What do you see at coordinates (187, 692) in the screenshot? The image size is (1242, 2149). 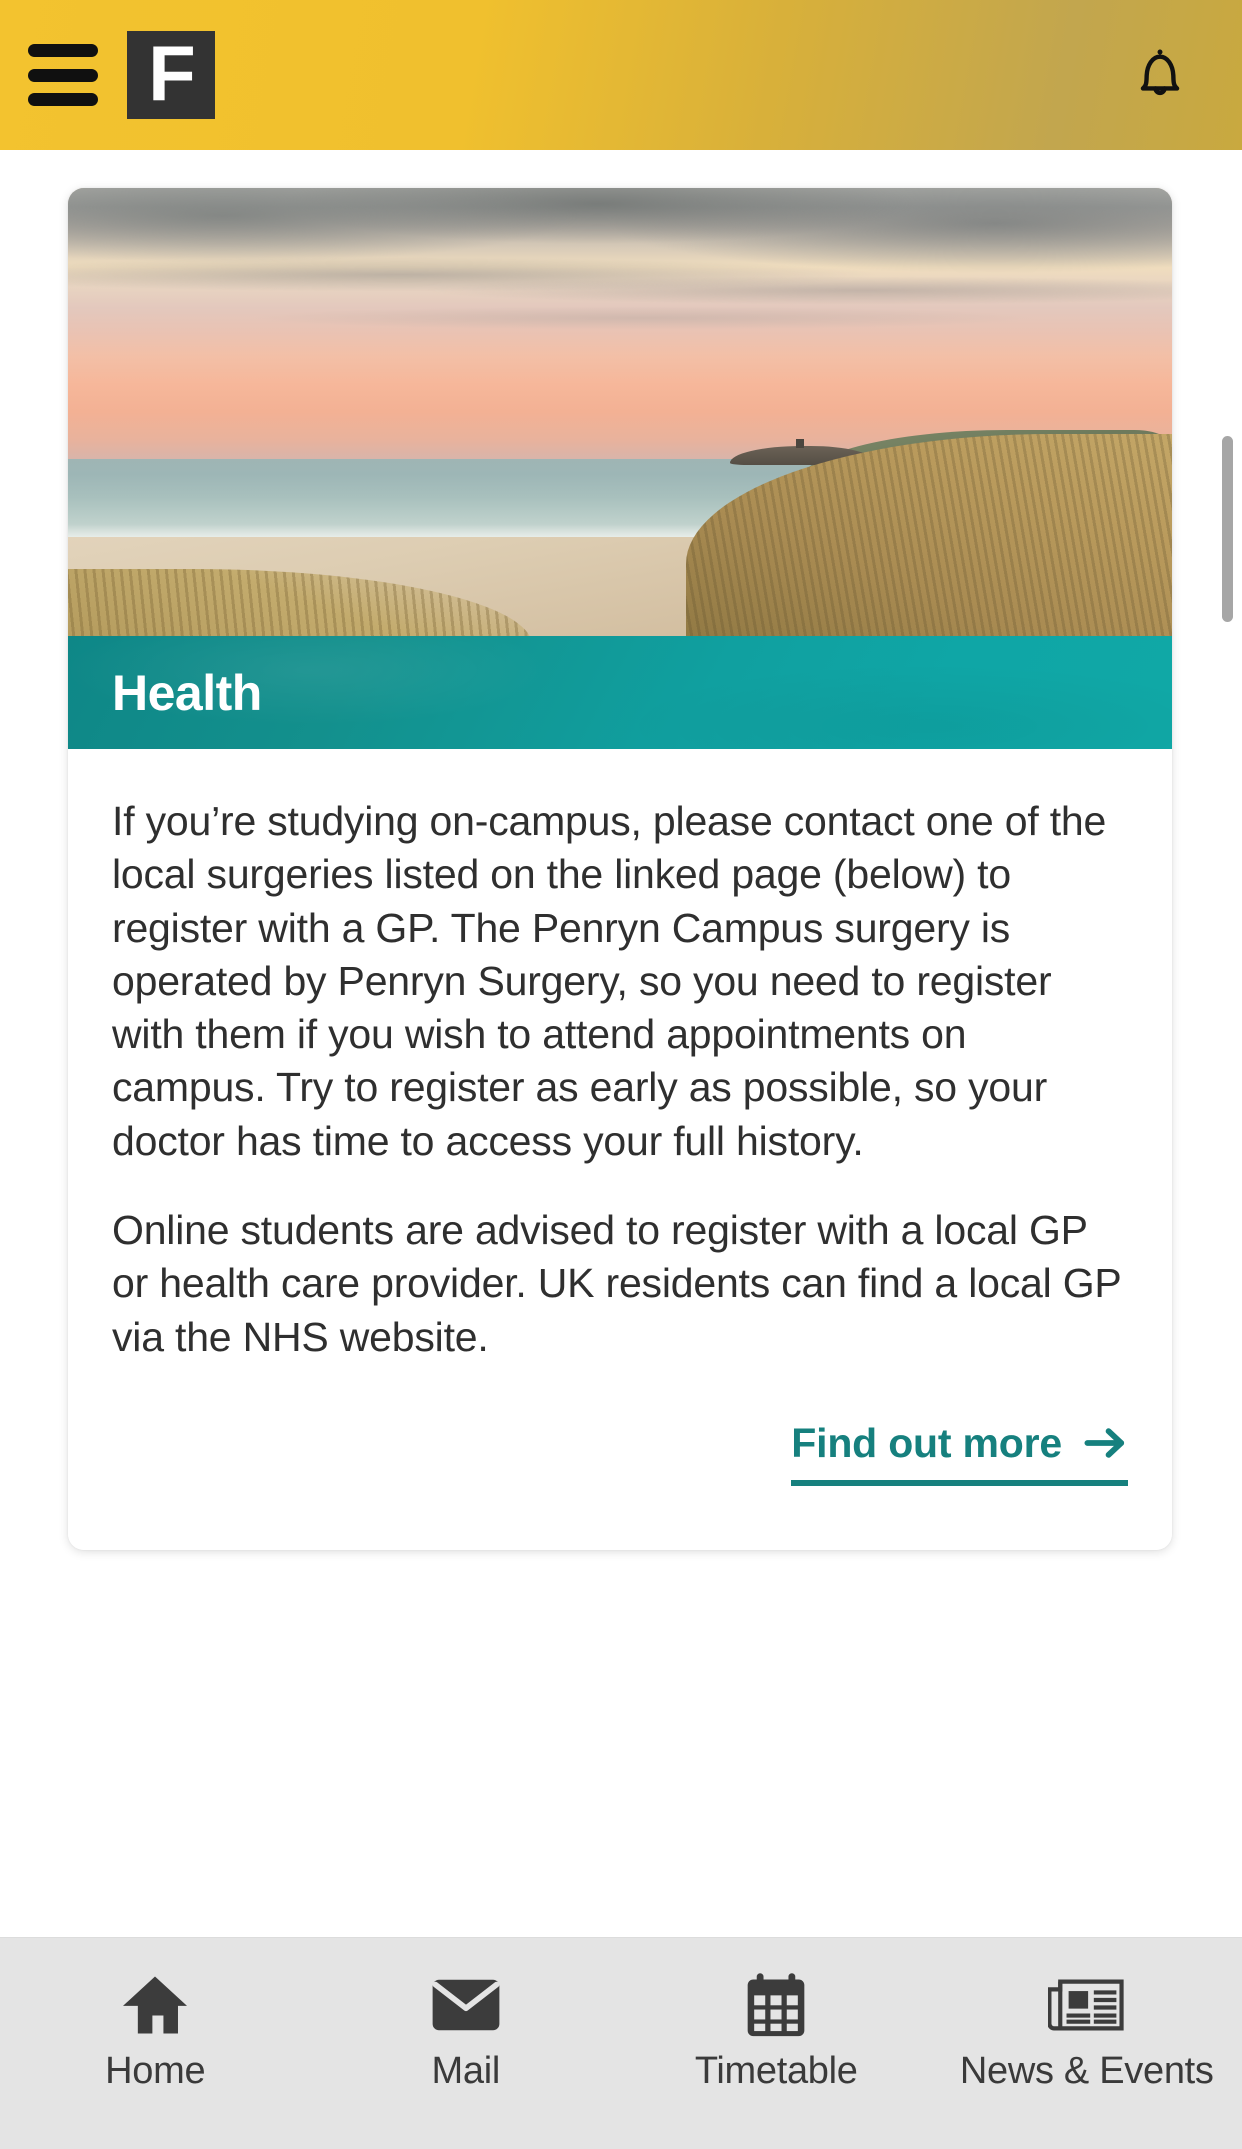 I see `page-title: Health` at bounding box center [187, 692].